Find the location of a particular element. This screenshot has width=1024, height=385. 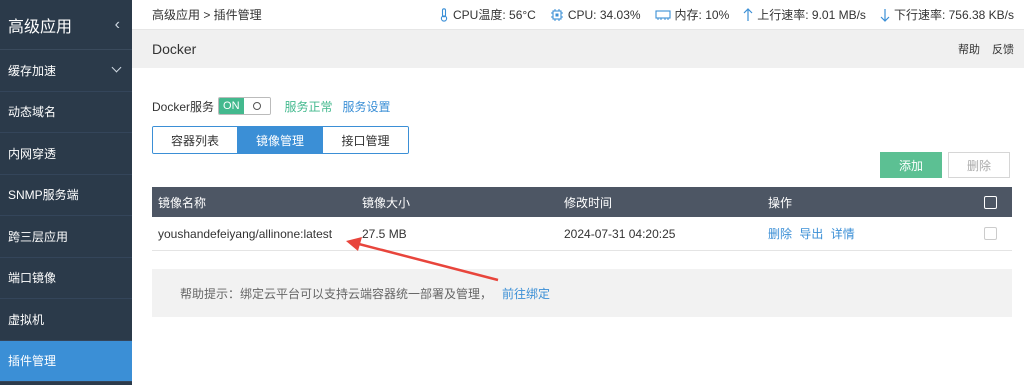

header-select-all is located at coordinates (990, 202).